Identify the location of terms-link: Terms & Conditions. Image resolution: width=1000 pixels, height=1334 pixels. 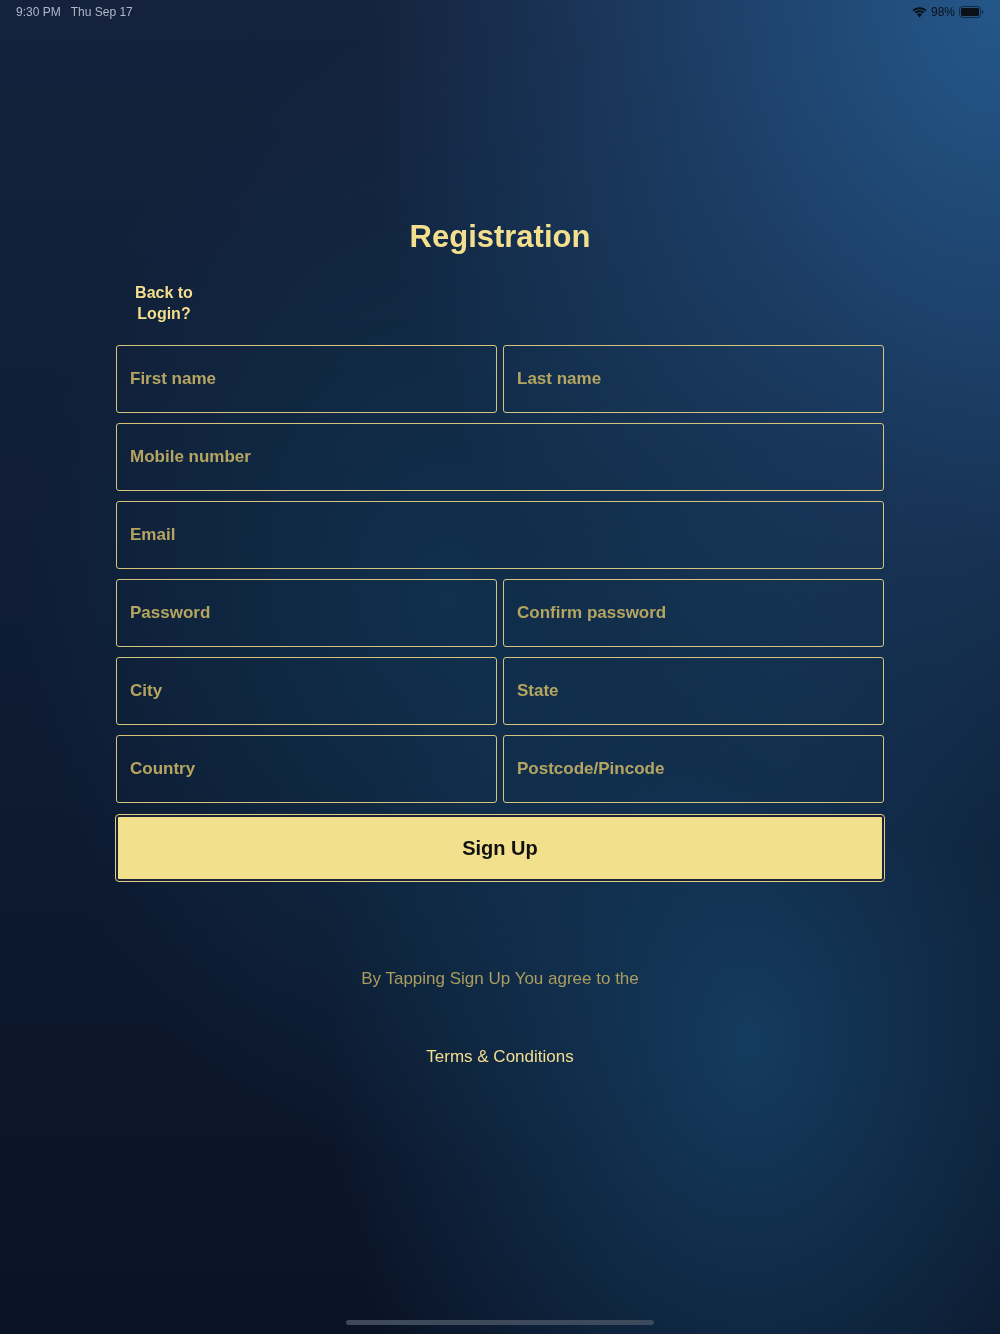
(500, 1057).